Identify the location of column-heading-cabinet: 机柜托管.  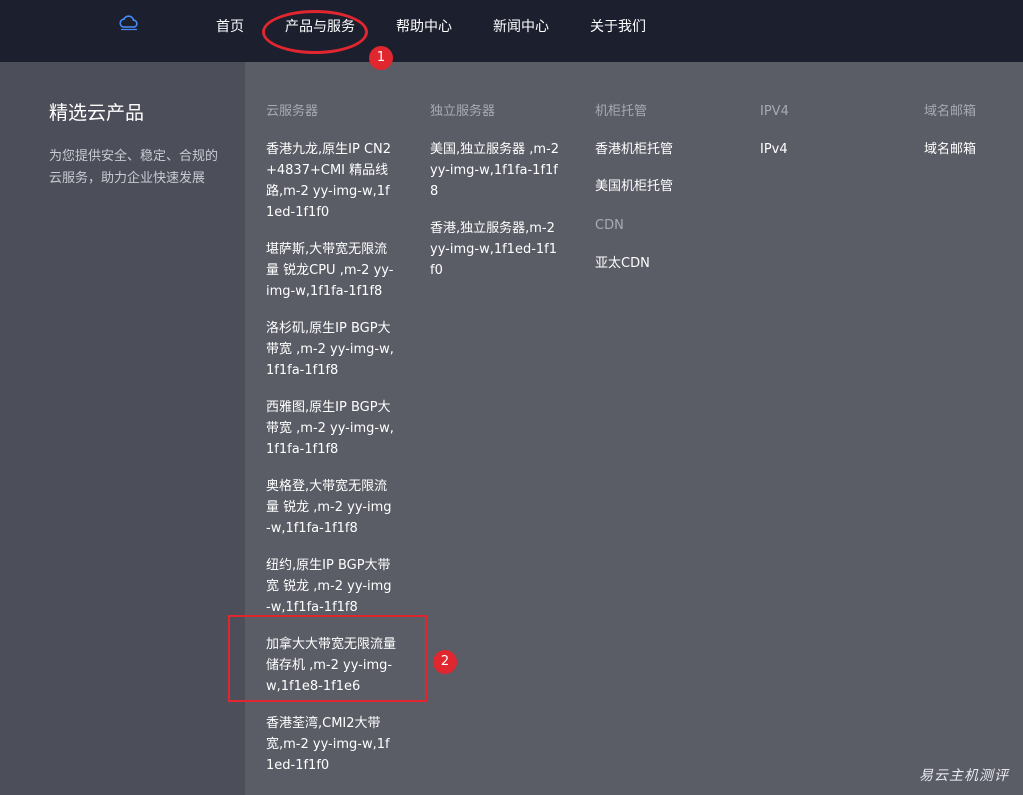
(621, 111).